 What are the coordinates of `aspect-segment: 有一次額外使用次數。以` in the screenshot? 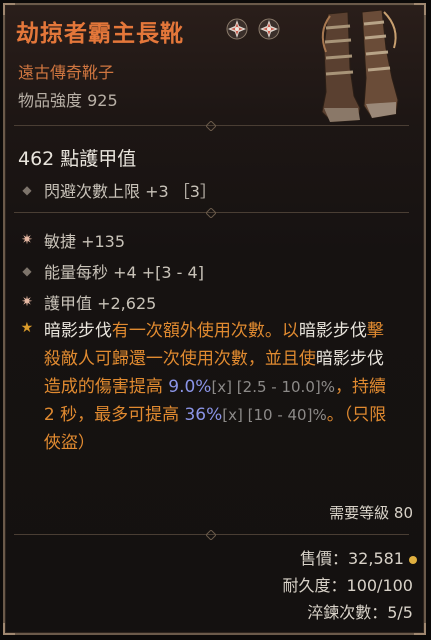 It's located at (205, 331).